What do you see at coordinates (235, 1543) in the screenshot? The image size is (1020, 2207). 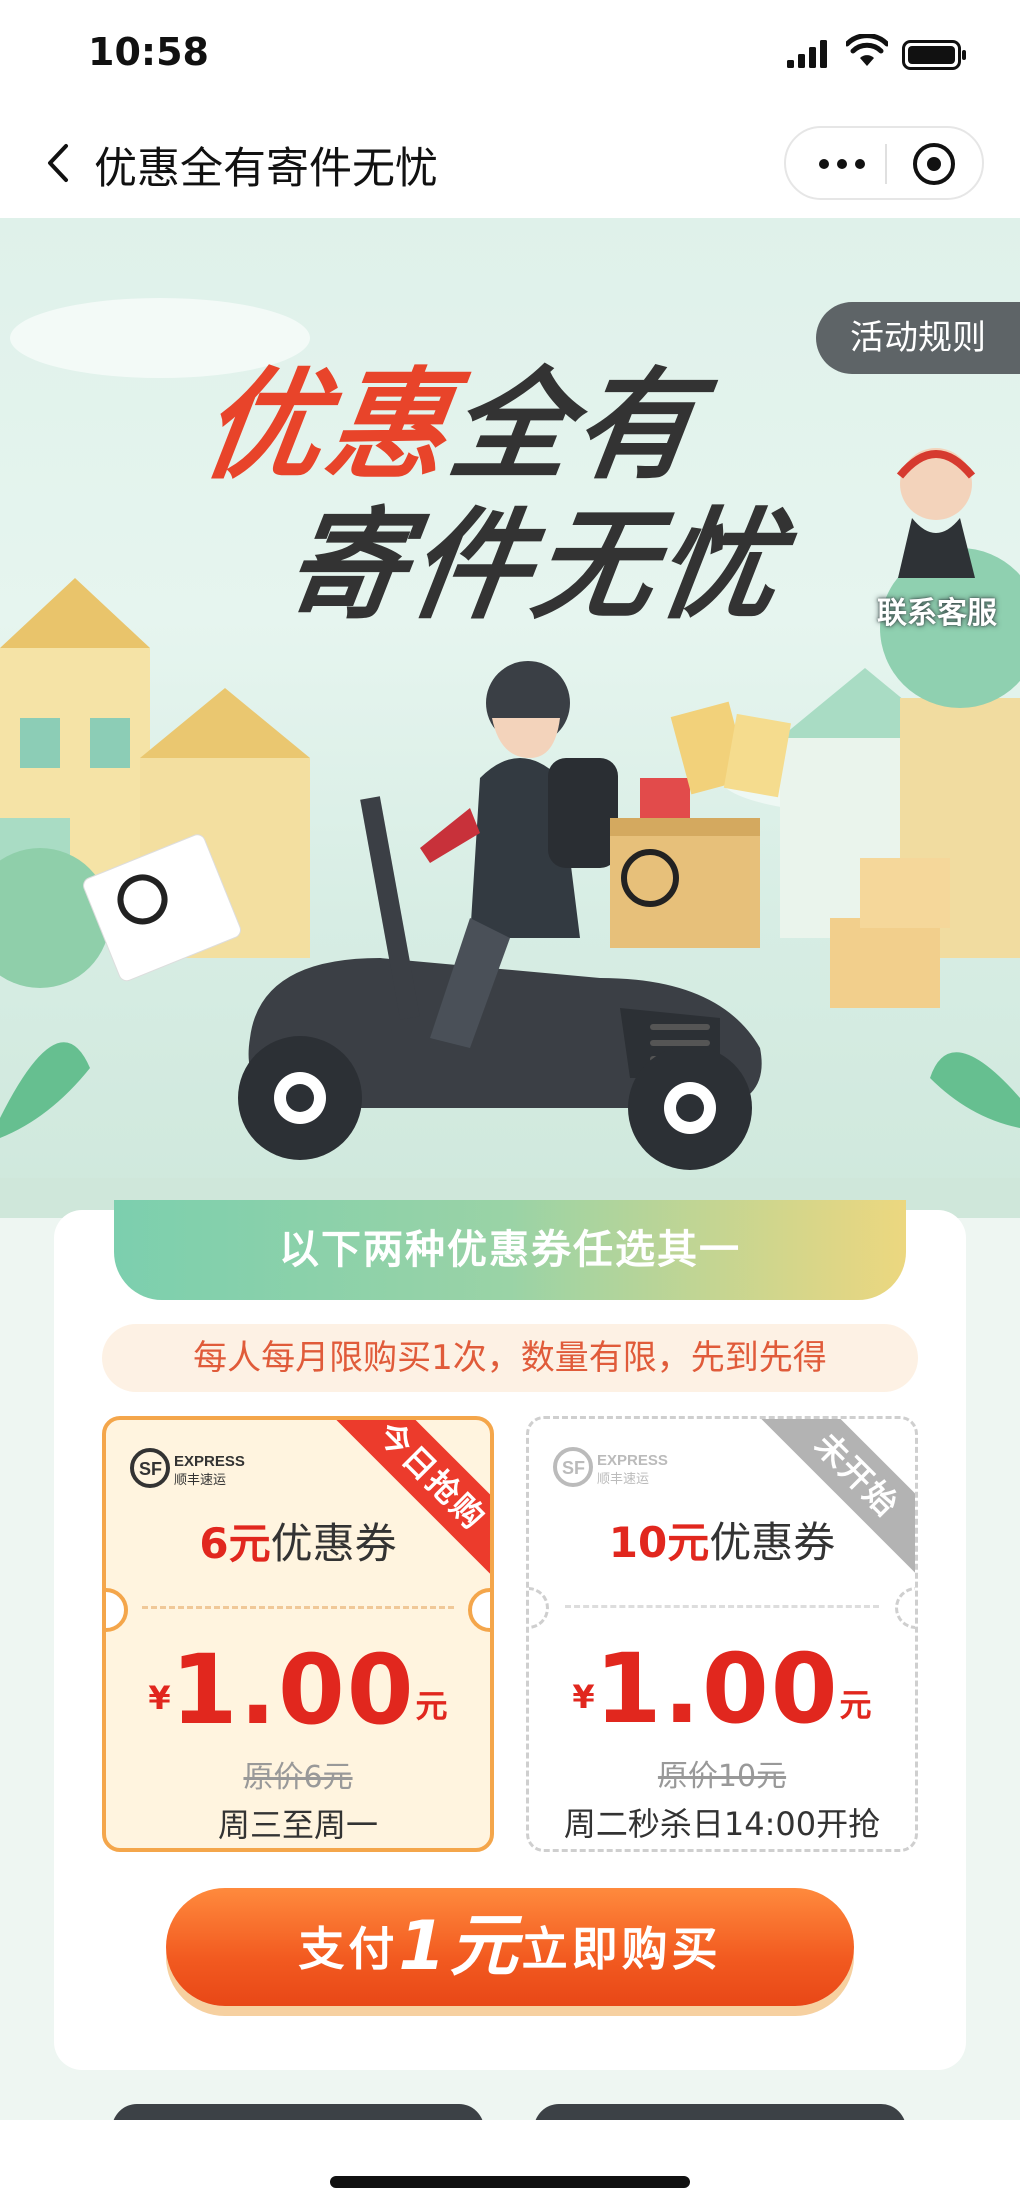 I see `coupon-value: 6元` at bounding box center [235, 1543].